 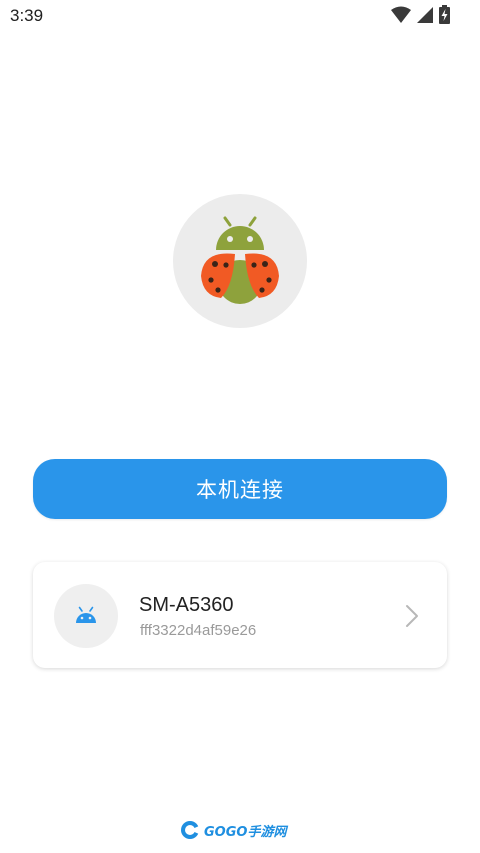 I want to click on battery-charging-icon, so click(x=444, y=14).